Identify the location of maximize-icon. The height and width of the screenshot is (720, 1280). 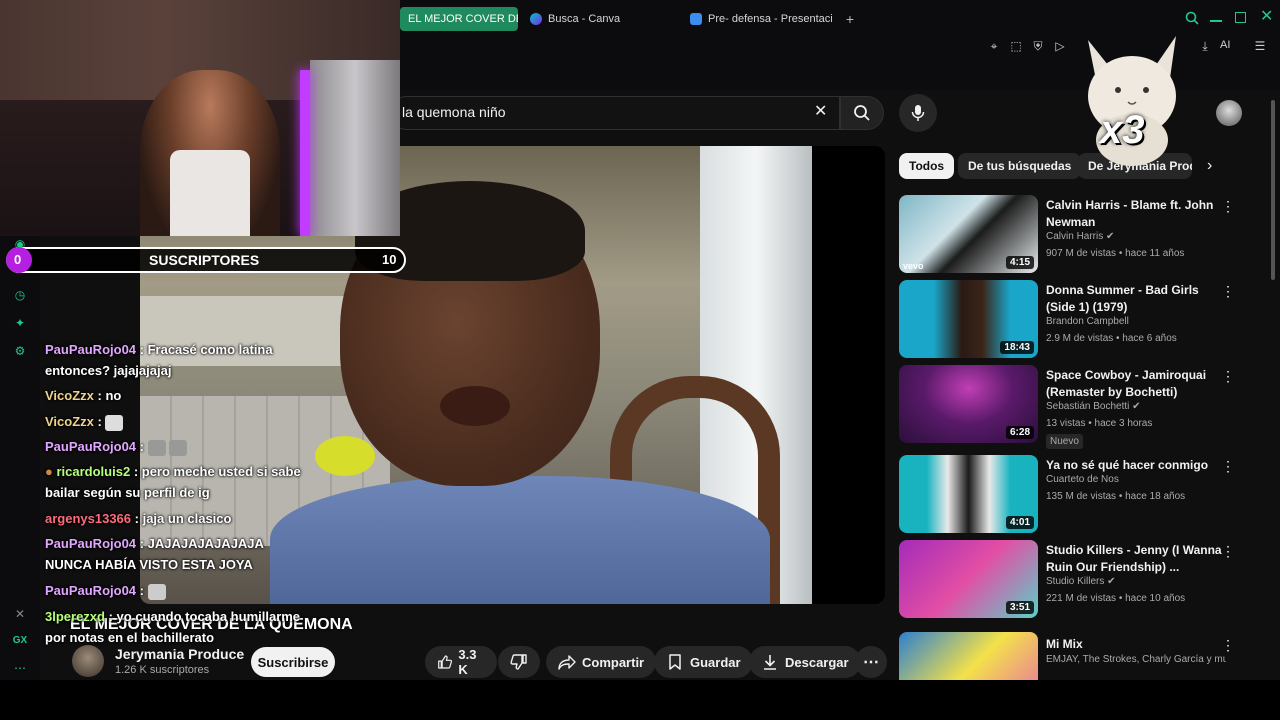
(1240, 17).